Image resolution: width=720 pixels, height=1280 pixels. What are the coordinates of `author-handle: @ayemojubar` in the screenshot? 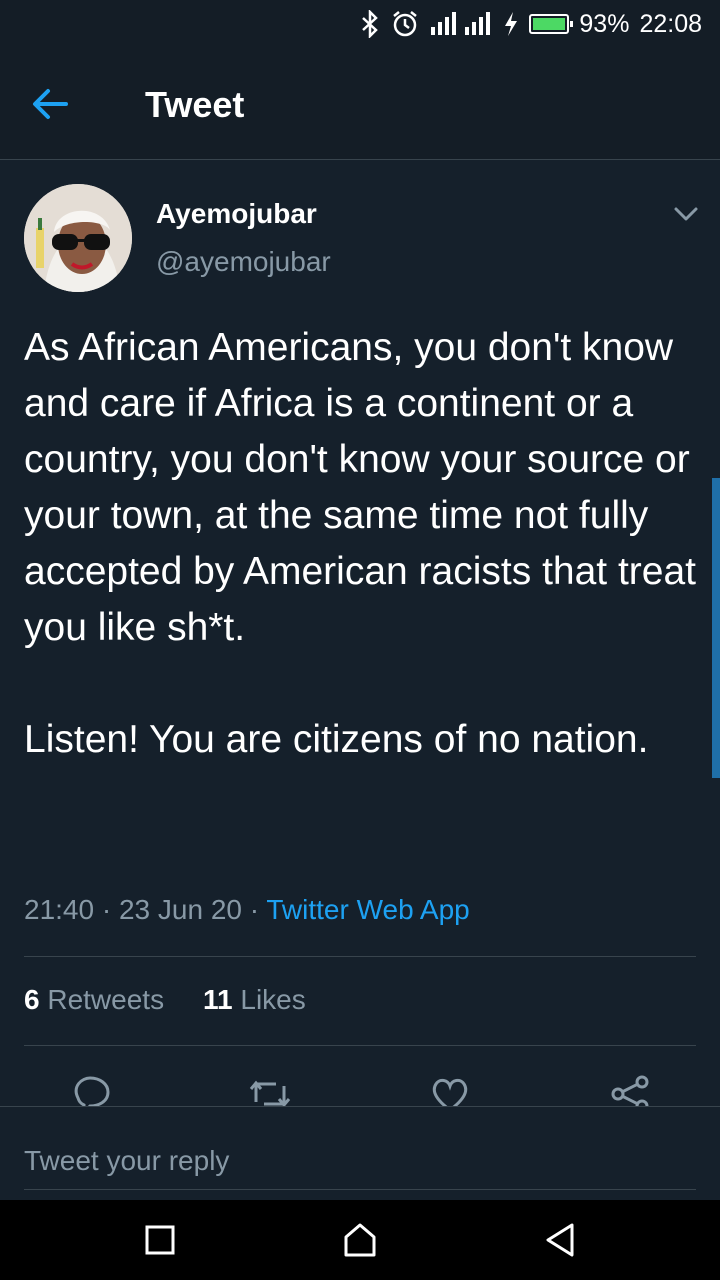 It's located at (243, 262).